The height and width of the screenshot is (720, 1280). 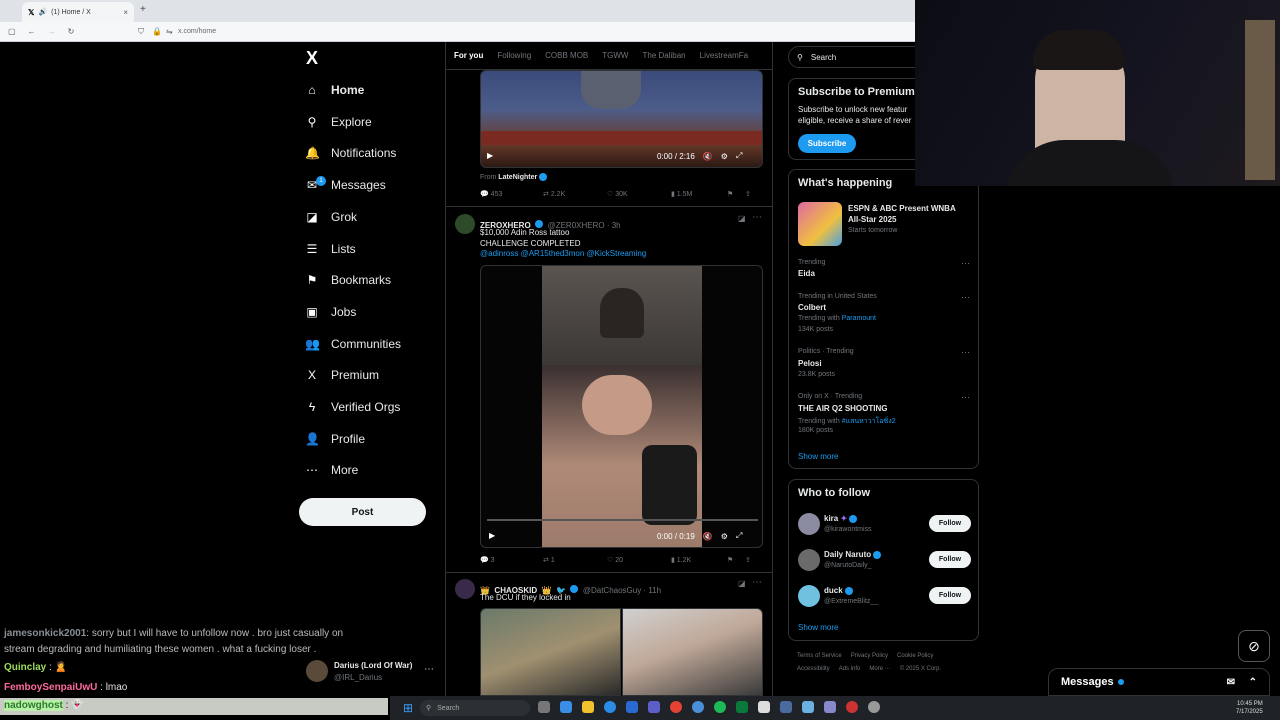 What do you see at coordinates (370, 280) in the screenshot?
I see `nav-item-bookmarks: ⚑ Bookmarks` at bounding box center [370, 280].